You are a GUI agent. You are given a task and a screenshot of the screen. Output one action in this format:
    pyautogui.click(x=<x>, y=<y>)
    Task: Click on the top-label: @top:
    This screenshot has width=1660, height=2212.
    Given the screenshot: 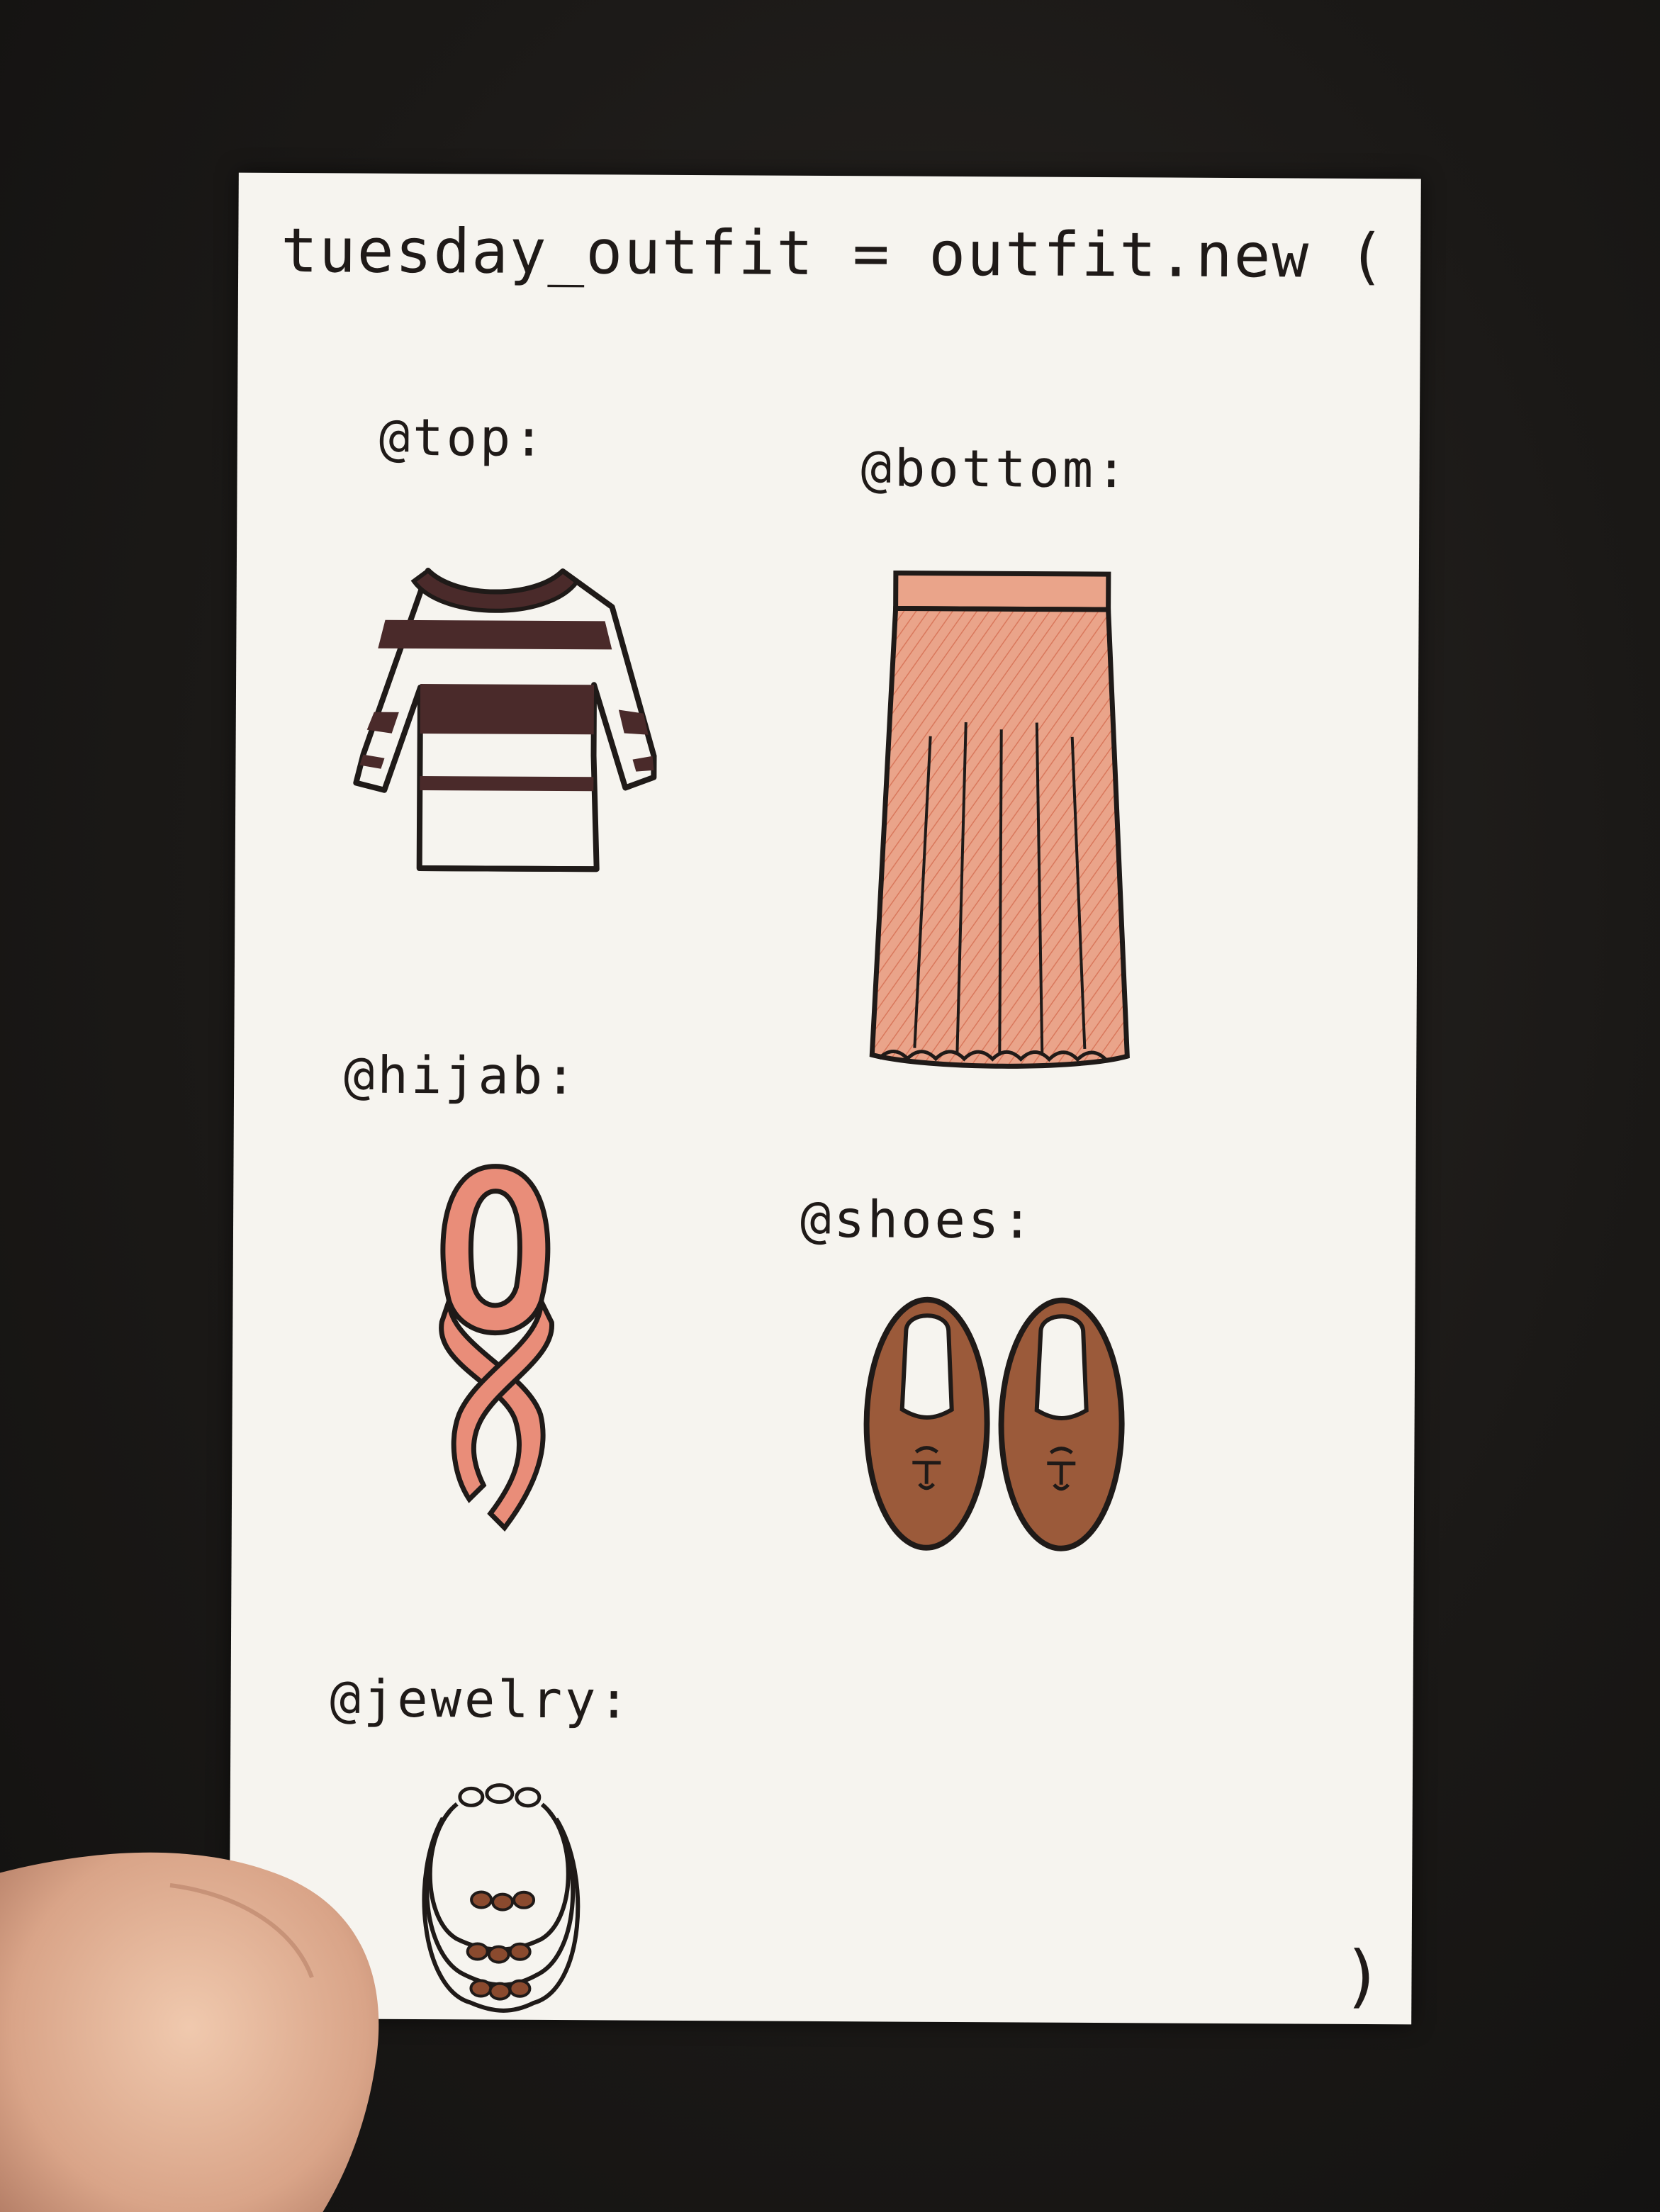 What is the action you would take?
    pyautogui.click(x=462, y=437)
    